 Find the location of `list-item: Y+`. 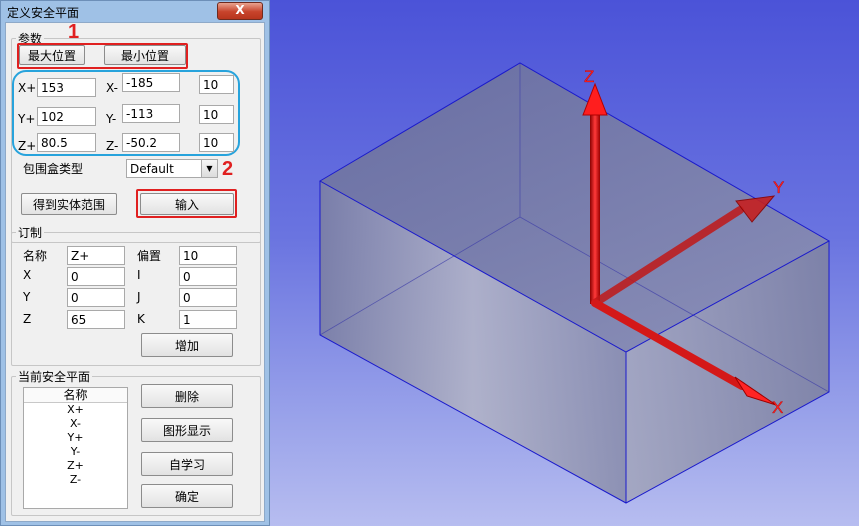

list-item: Y+ is located at coordinates (75, 438).